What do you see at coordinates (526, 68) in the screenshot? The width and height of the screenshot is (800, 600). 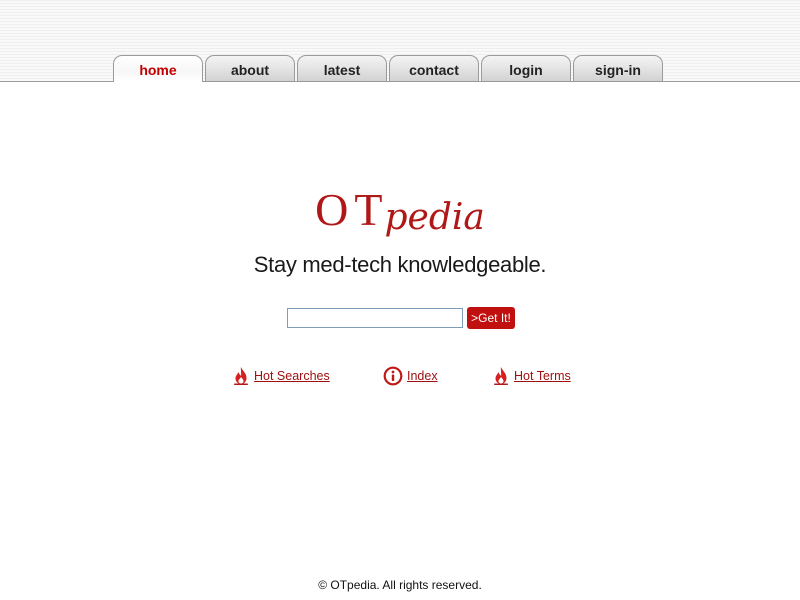 I see `tab-login: login` at bounding box center [526, 68].